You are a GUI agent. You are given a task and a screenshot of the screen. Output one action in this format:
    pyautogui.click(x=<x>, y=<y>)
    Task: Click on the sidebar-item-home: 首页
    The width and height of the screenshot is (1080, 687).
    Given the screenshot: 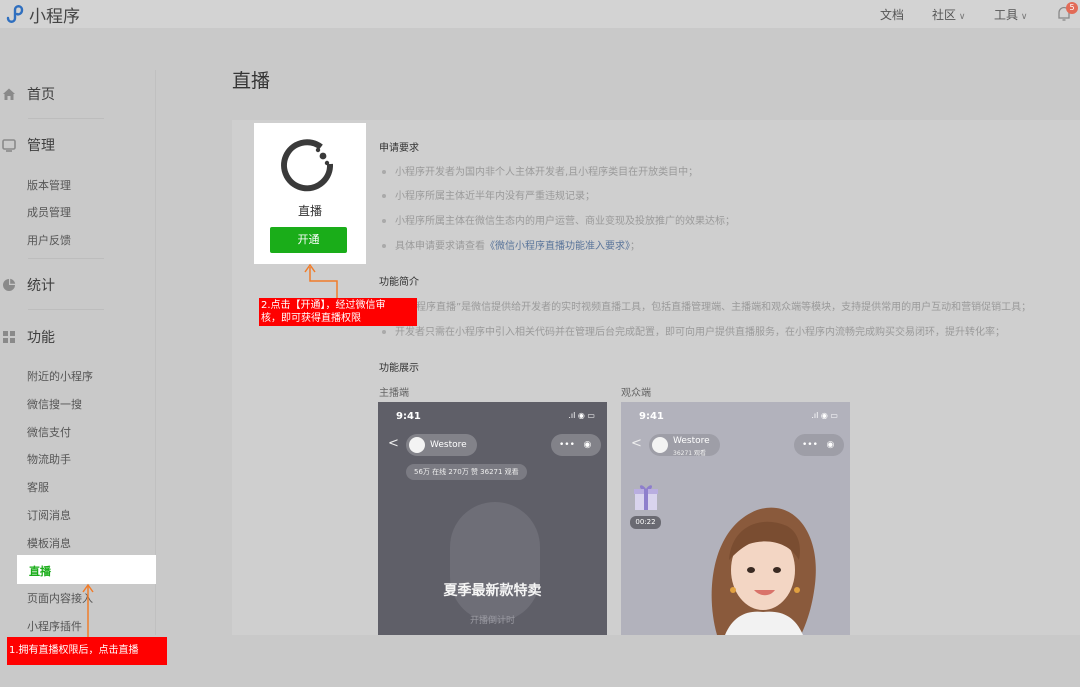 What is the action you would take?
    pyautogui.click(x=27, y=94)
    